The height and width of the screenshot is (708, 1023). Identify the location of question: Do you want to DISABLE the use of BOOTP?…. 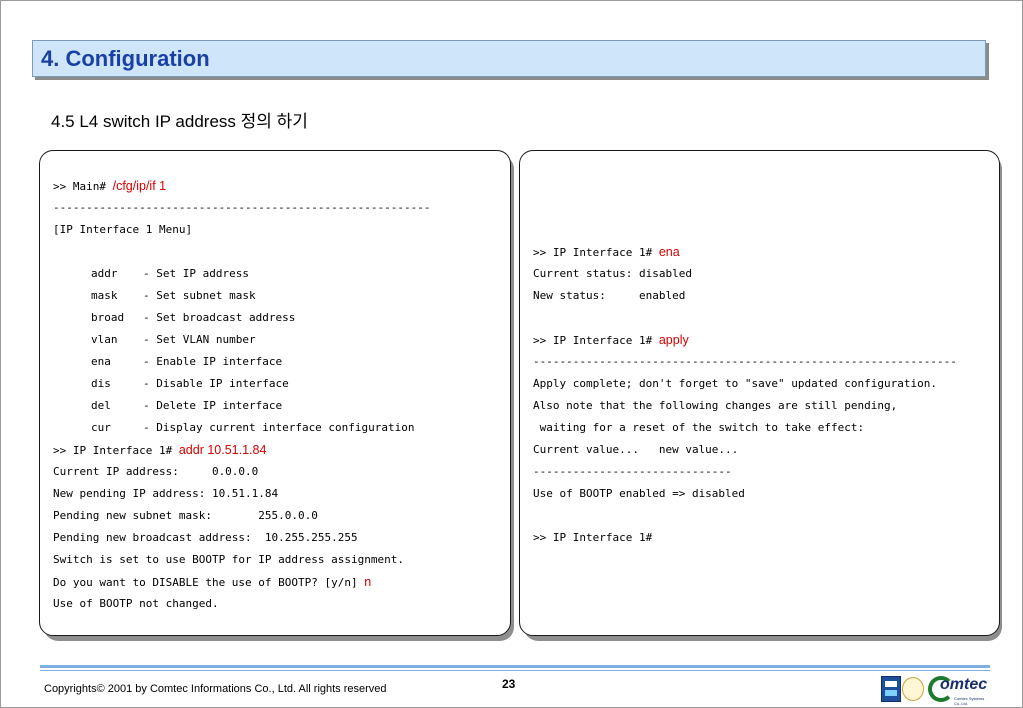
(209, 582).